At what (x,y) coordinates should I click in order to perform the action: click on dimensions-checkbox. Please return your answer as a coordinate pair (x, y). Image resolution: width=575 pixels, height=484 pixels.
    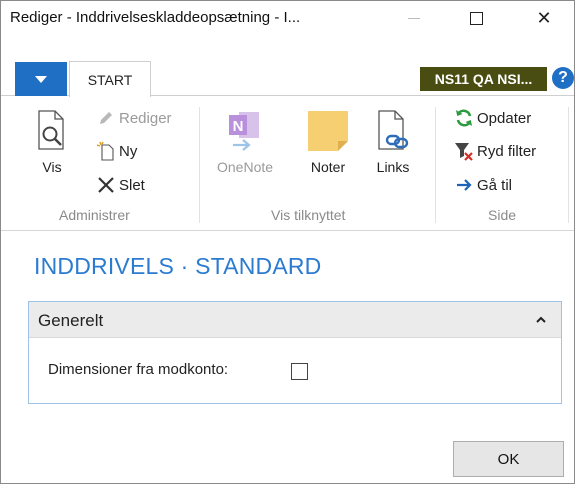
    Looking at the image, I should click on (299, 371).